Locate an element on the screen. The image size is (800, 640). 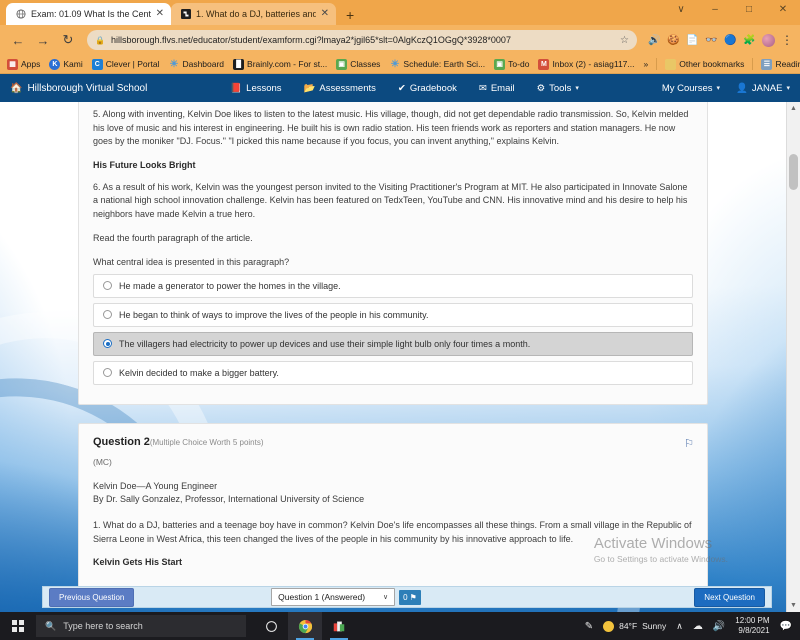
scroll-down-arrow-icon: ▼ is located at coordinates (793, 605).